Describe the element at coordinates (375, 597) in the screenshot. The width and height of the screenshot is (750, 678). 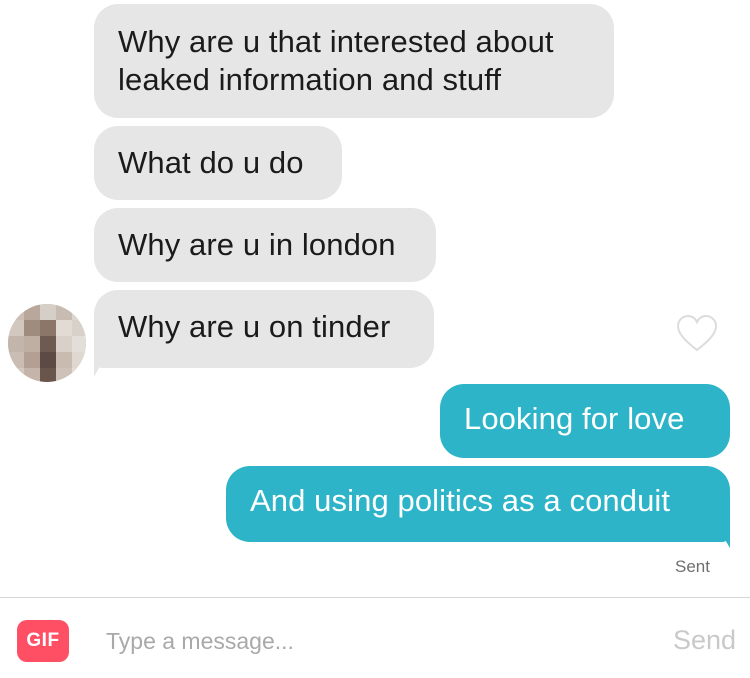
I see `composer-divider` at that location.